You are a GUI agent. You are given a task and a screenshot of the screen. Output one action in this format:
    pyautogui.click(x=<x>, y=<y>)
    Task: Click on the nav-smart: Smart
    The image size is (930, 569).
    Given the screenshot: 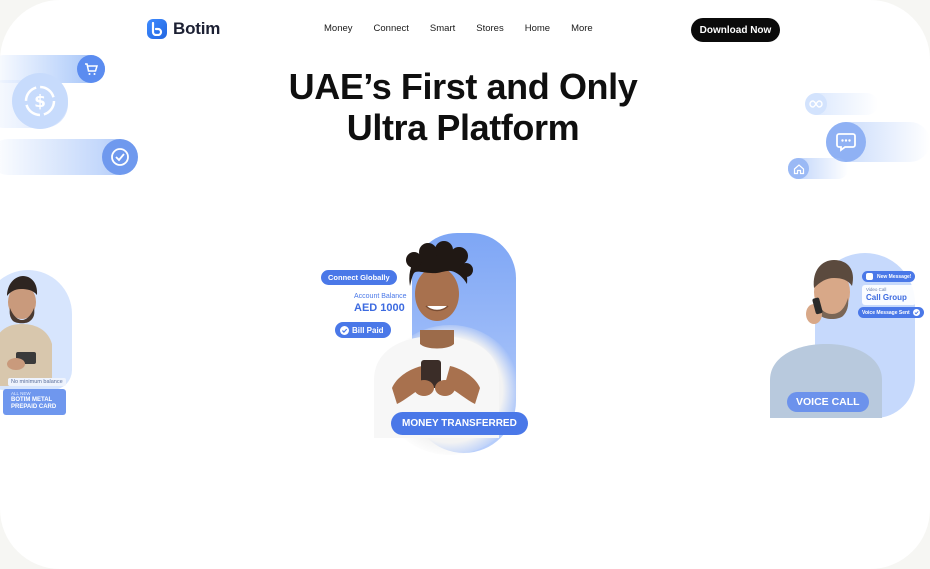 What is the action you would take?
    pyautogui.click(x=442, y=28)
    